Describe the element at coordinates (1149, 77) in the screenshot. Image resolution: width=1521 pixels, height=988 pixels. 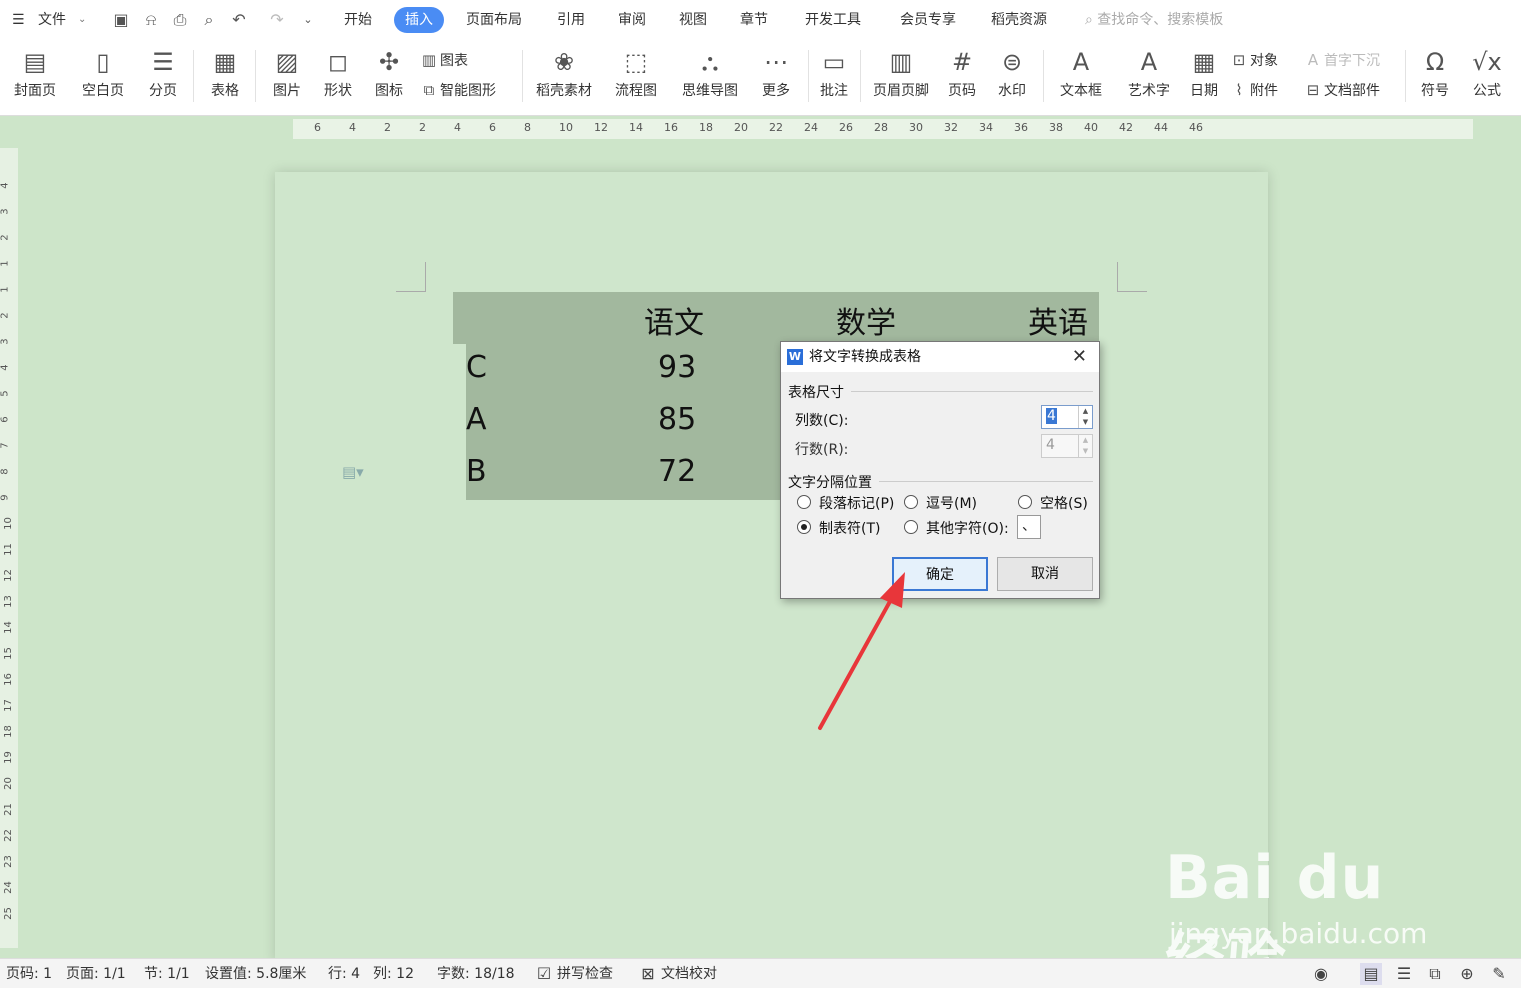
I see `wordart-button: A 艺术字` at that location.